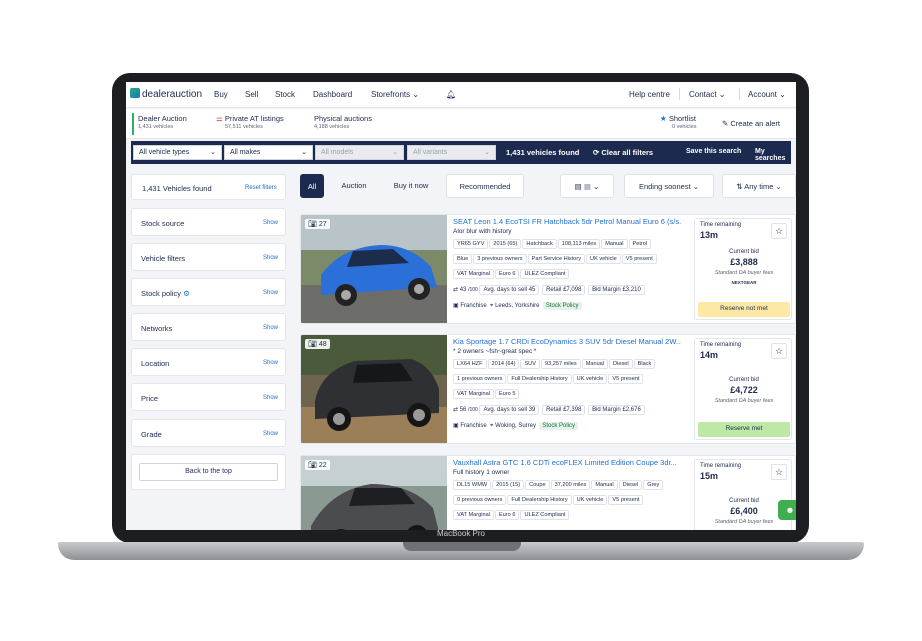 The image size is (922, 641). I want to click on save-search-button: Save this search, so click(713, 151).